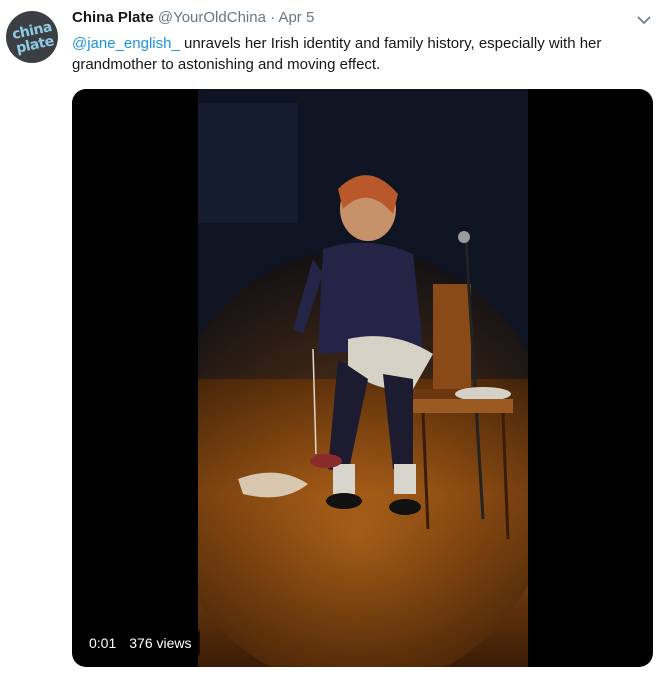  I want to click on video-views: 376 views, so click(160, 643).